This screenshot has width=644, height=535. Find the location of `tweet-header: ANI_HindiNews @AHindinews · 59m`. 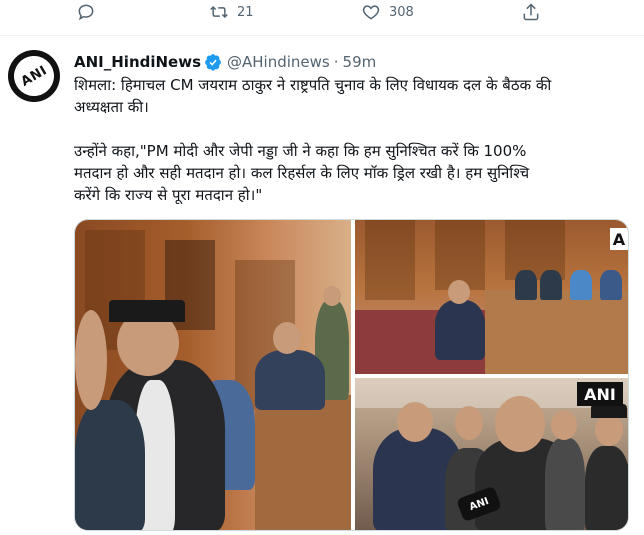

tweet-header: ANI_HindiNews @AHindinews · 59m is located at coordinates (225, 62).